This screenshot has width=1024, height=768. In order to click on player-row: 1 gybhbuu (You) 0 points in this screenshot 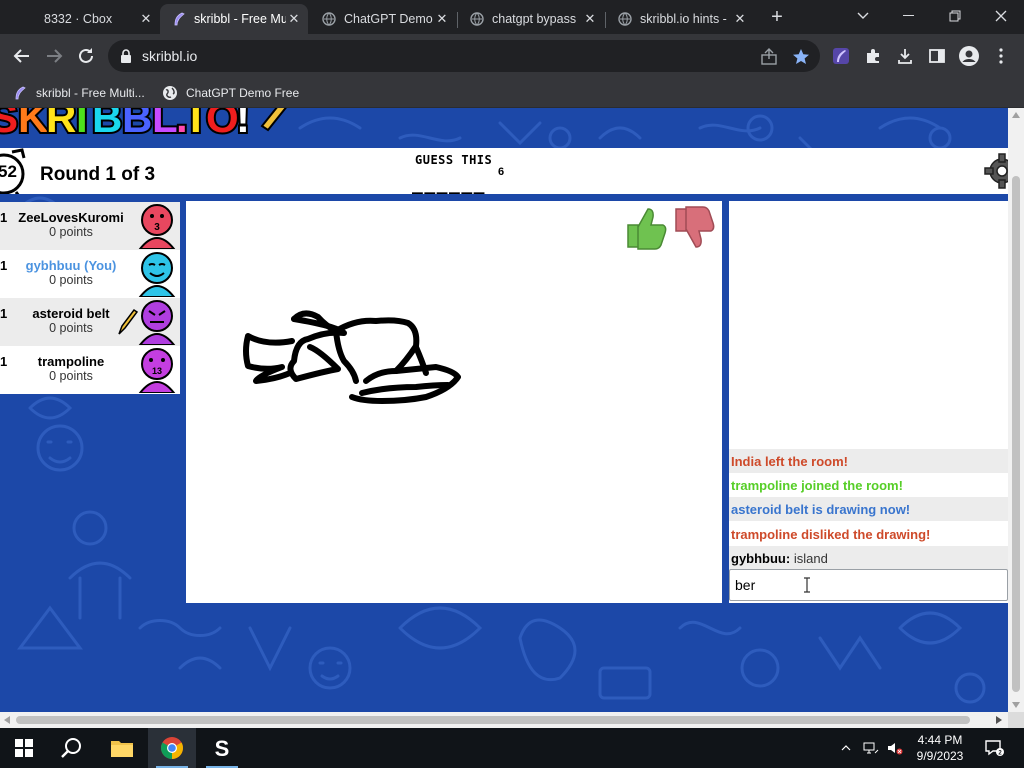, I will do `click(90, 274)`.